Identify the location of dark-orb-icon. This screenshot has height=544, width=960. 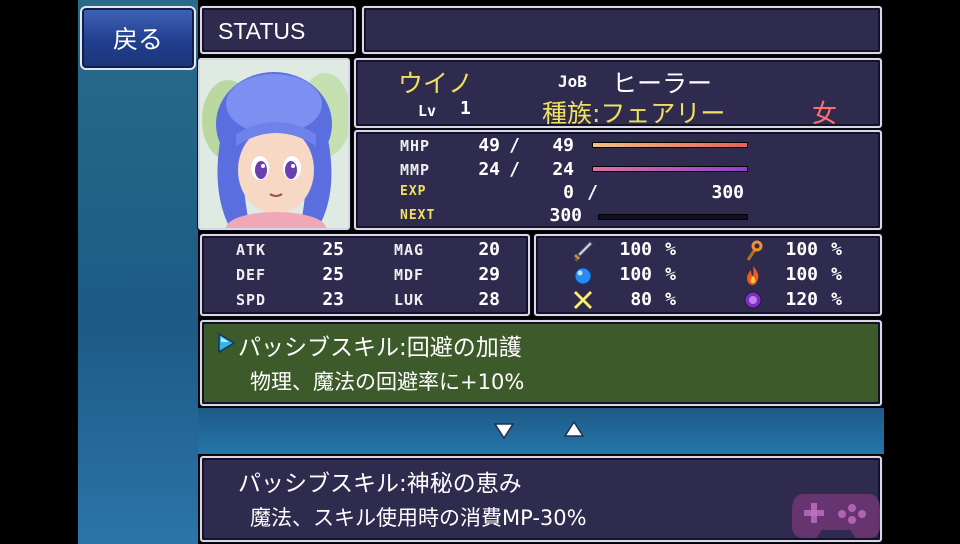
(753, 300).